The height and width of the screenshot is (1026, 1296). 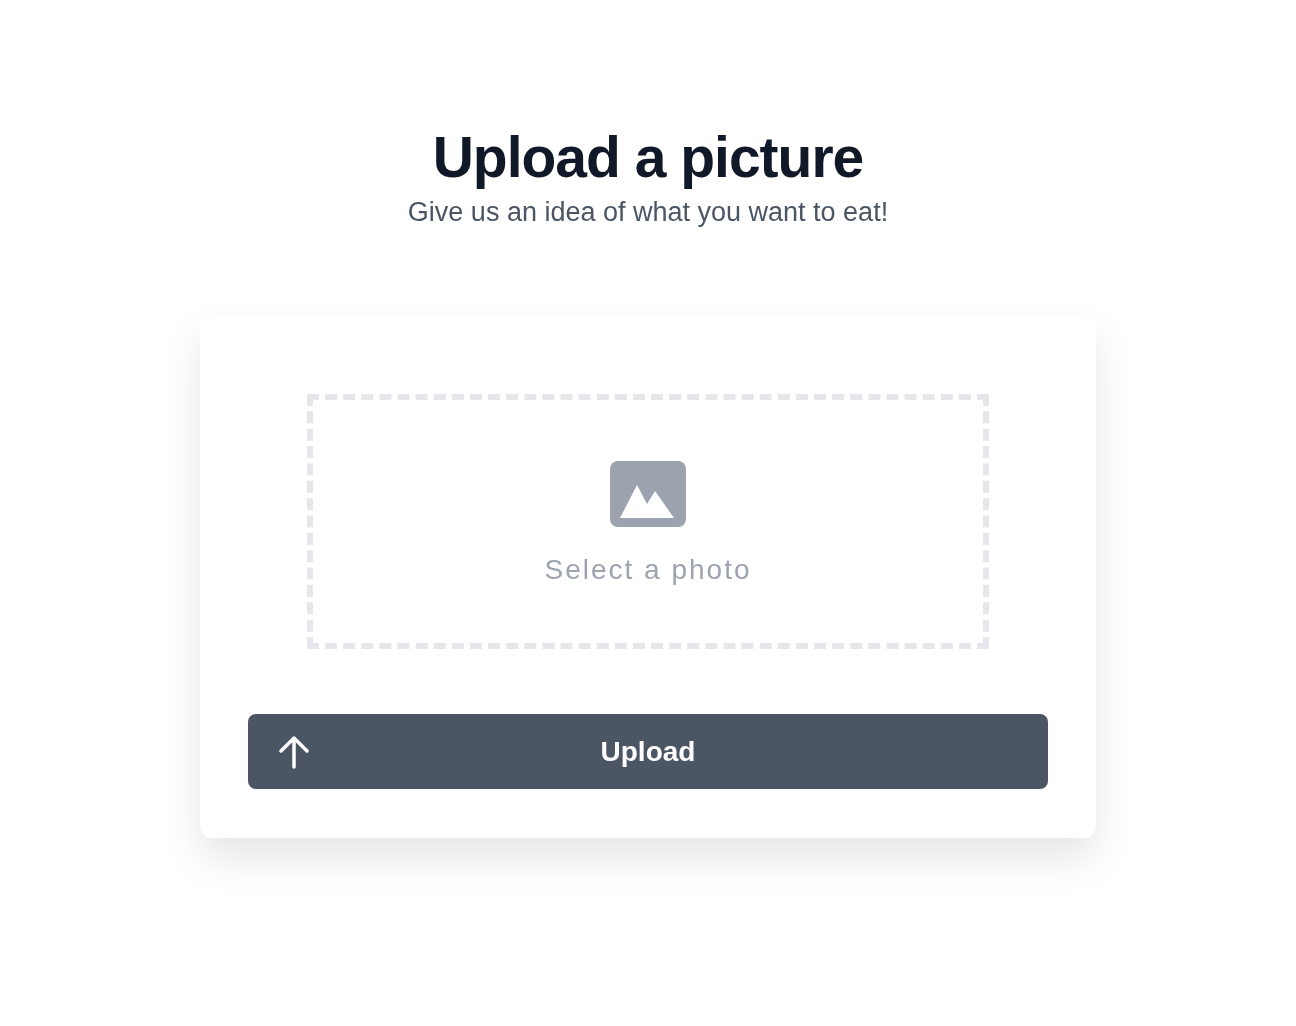 What do you see at coordinates (648, 212) in the screenshot?
I see `page-subtitle: Give us an idea of what you want to eat!` at bounding box center [648, 212].